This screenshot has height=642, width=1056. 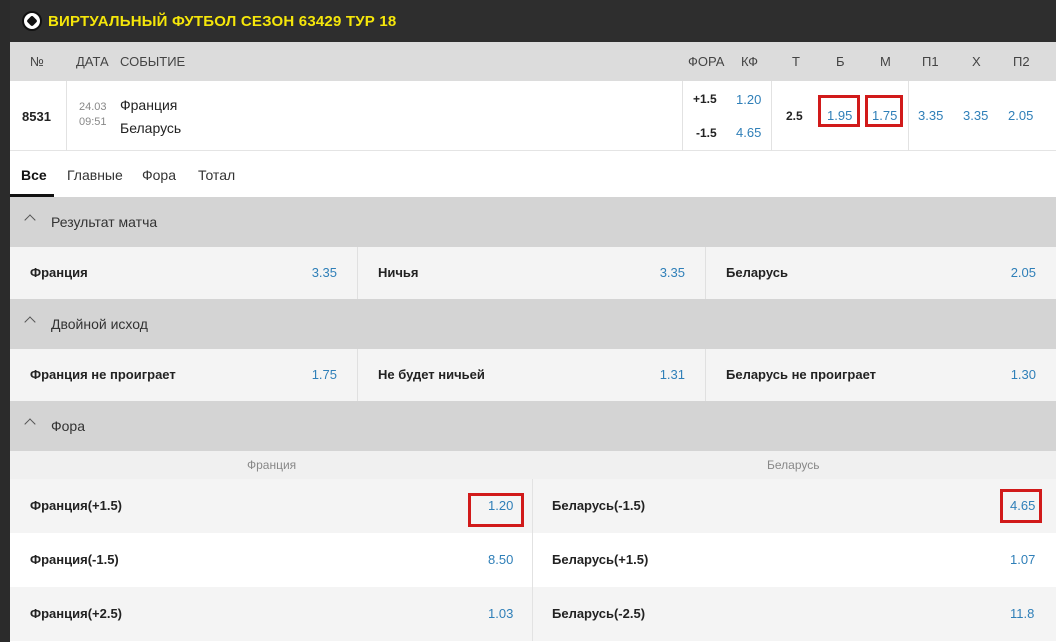 What do you see at coordinates (183, 375) in the screenshot?
I see `double-home-or-draw: Франция не проиграет 1.75` at bounding box center [183, 375].